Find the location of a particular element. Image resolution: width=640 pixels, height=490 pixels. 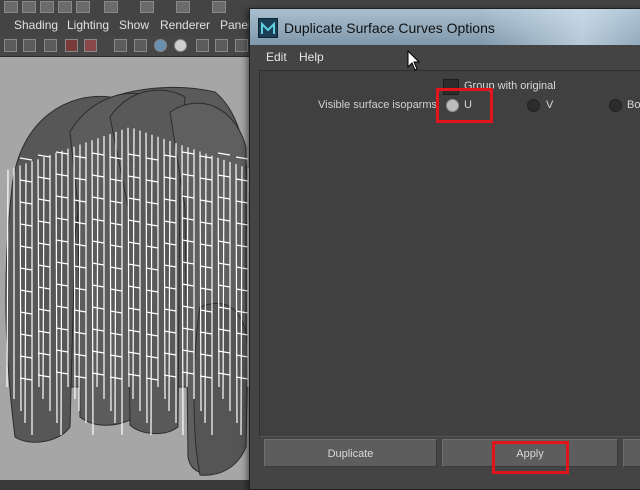

isoparm-radio-v is located at coordinates (533, 105).